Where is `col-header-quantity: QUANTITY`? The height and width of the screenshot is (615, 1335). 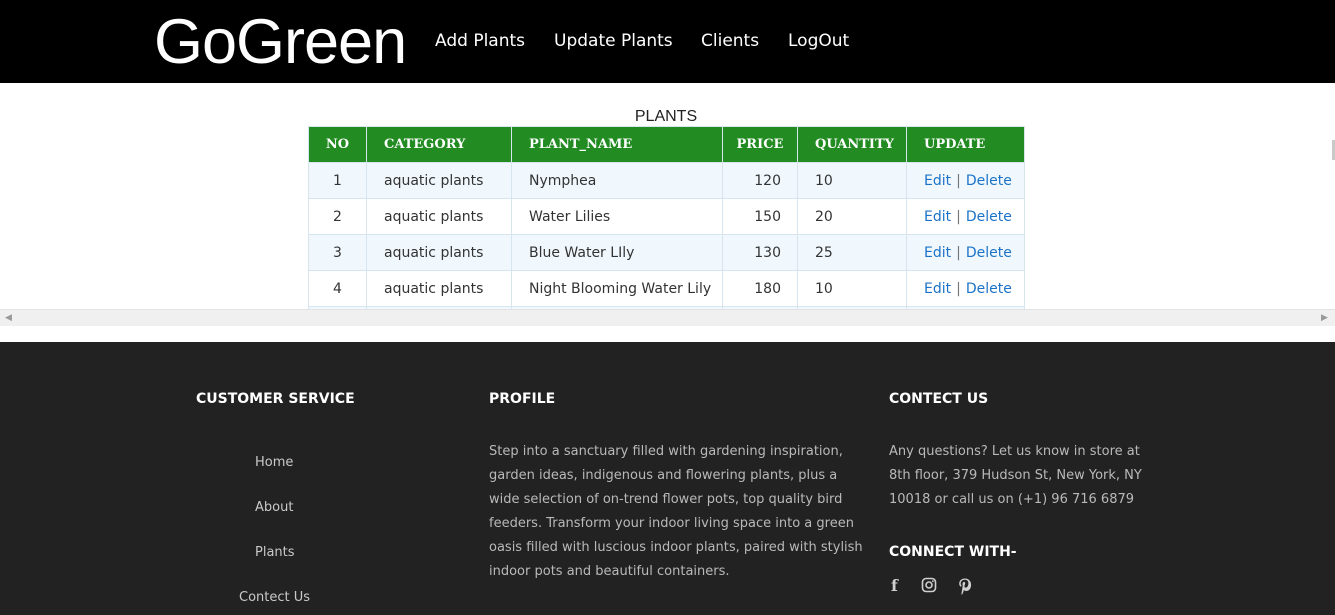 col-header-quantity: QUANTITY is located at coordinates (852, 144).